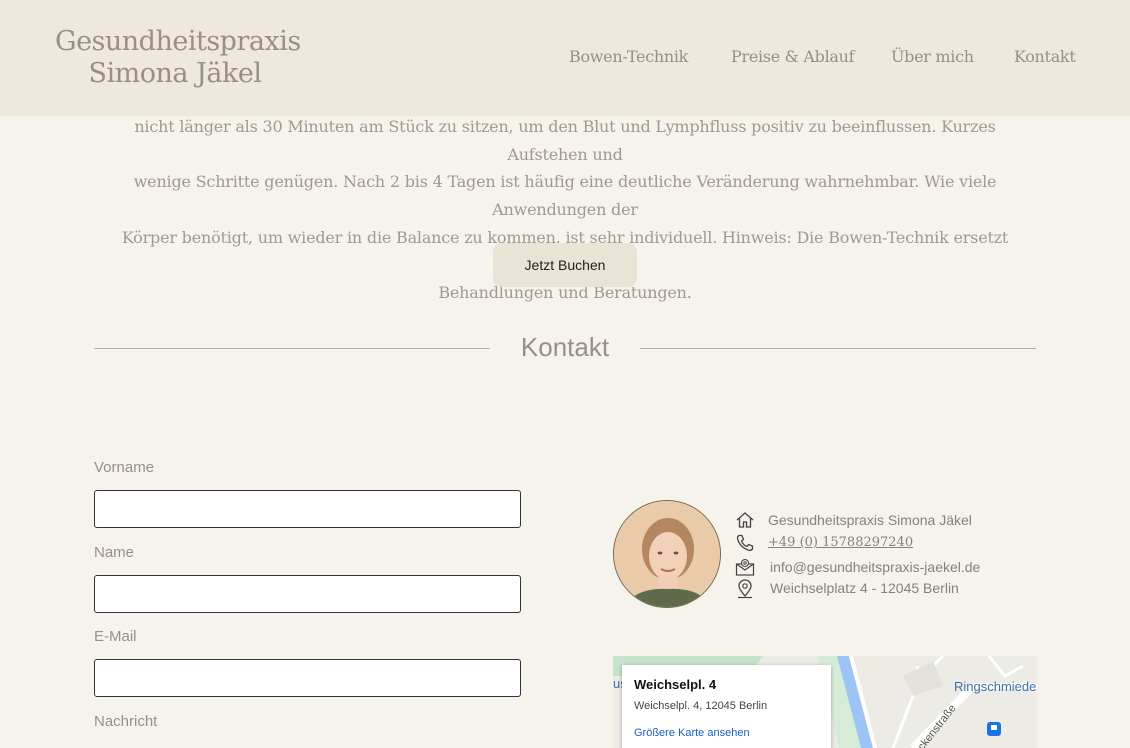 The image size is (1130, 748). Describe the element at coordinates (178, 41) in the screenshot. I see `logo-line-1: Gesundheitspraxis` at that location.